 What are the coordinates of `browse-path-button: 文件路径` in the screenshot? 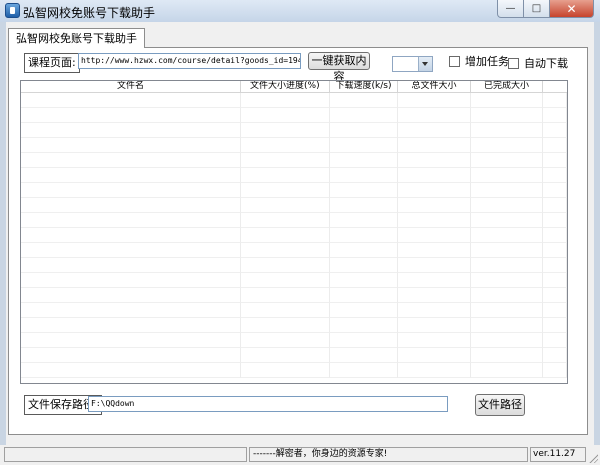 It's located at (500, 405).